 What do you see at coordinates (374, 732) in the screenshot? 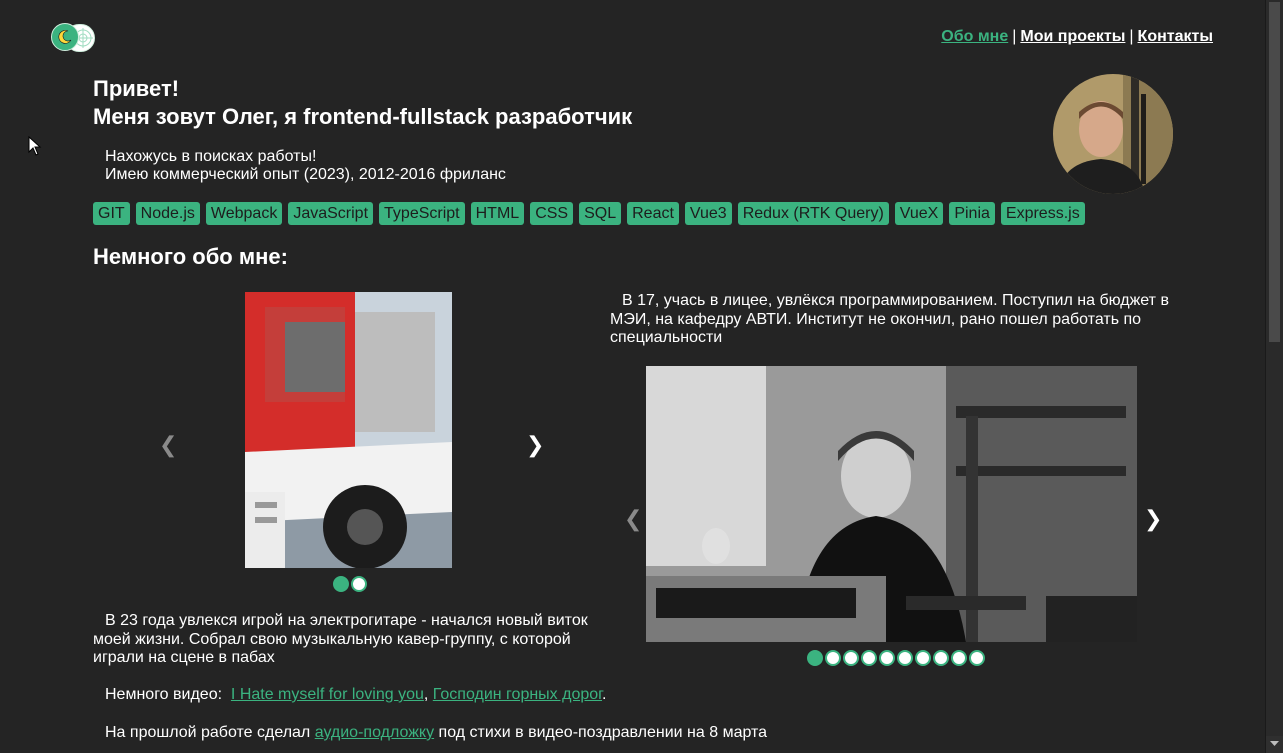
I see `audio-link: аудио-подложку` at bounding box center [374, 732].